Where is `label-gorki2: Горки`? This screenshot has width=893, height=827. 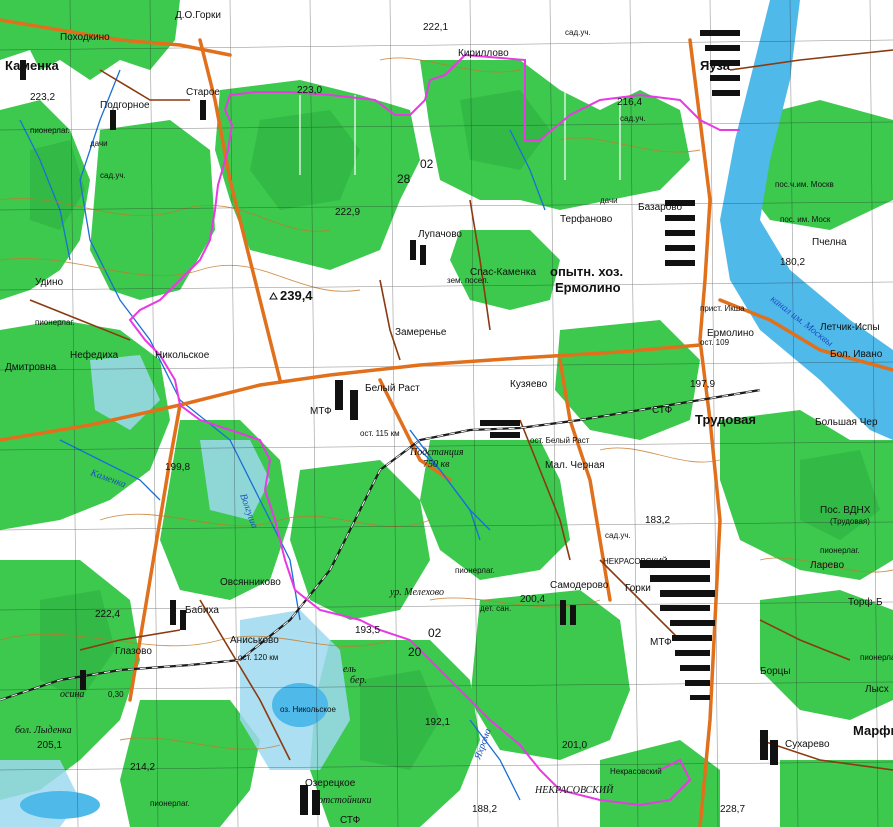 label-gorki2: Горки is located at coordinates (638, 588).